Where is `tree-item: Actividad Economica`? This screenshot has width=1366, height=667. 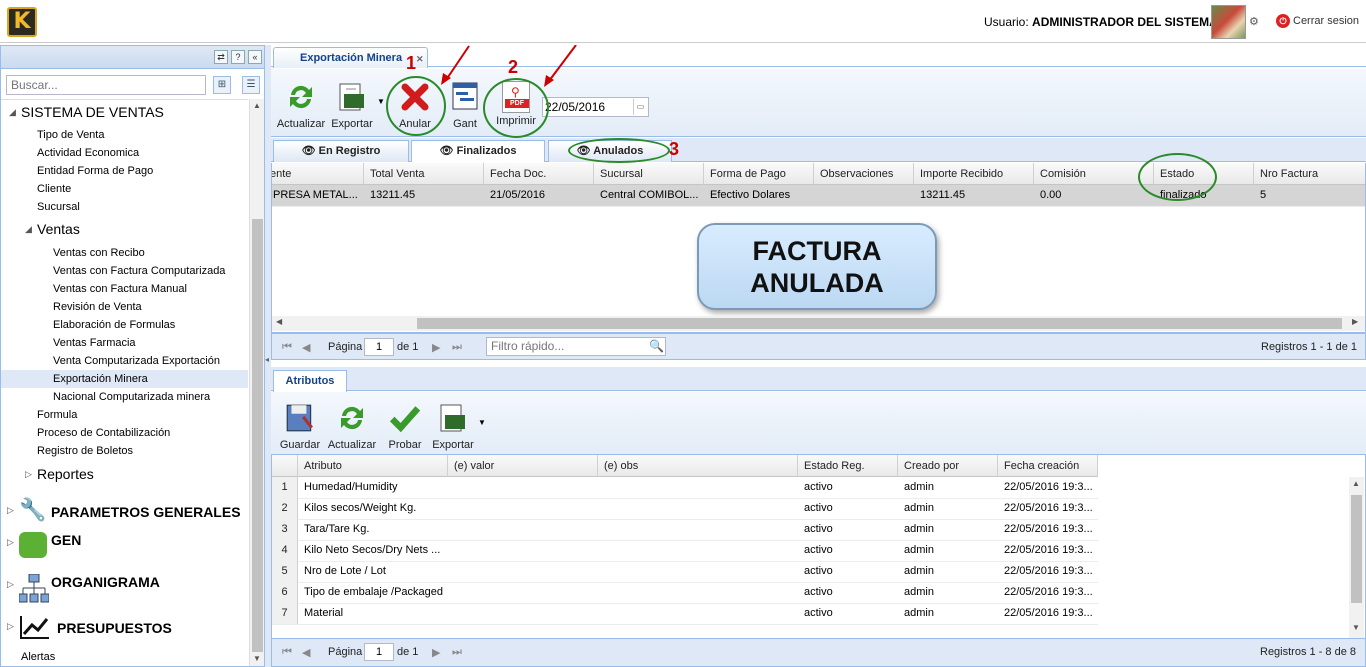
tree-item: Actividad Economica is located at coordinates (124, 153).